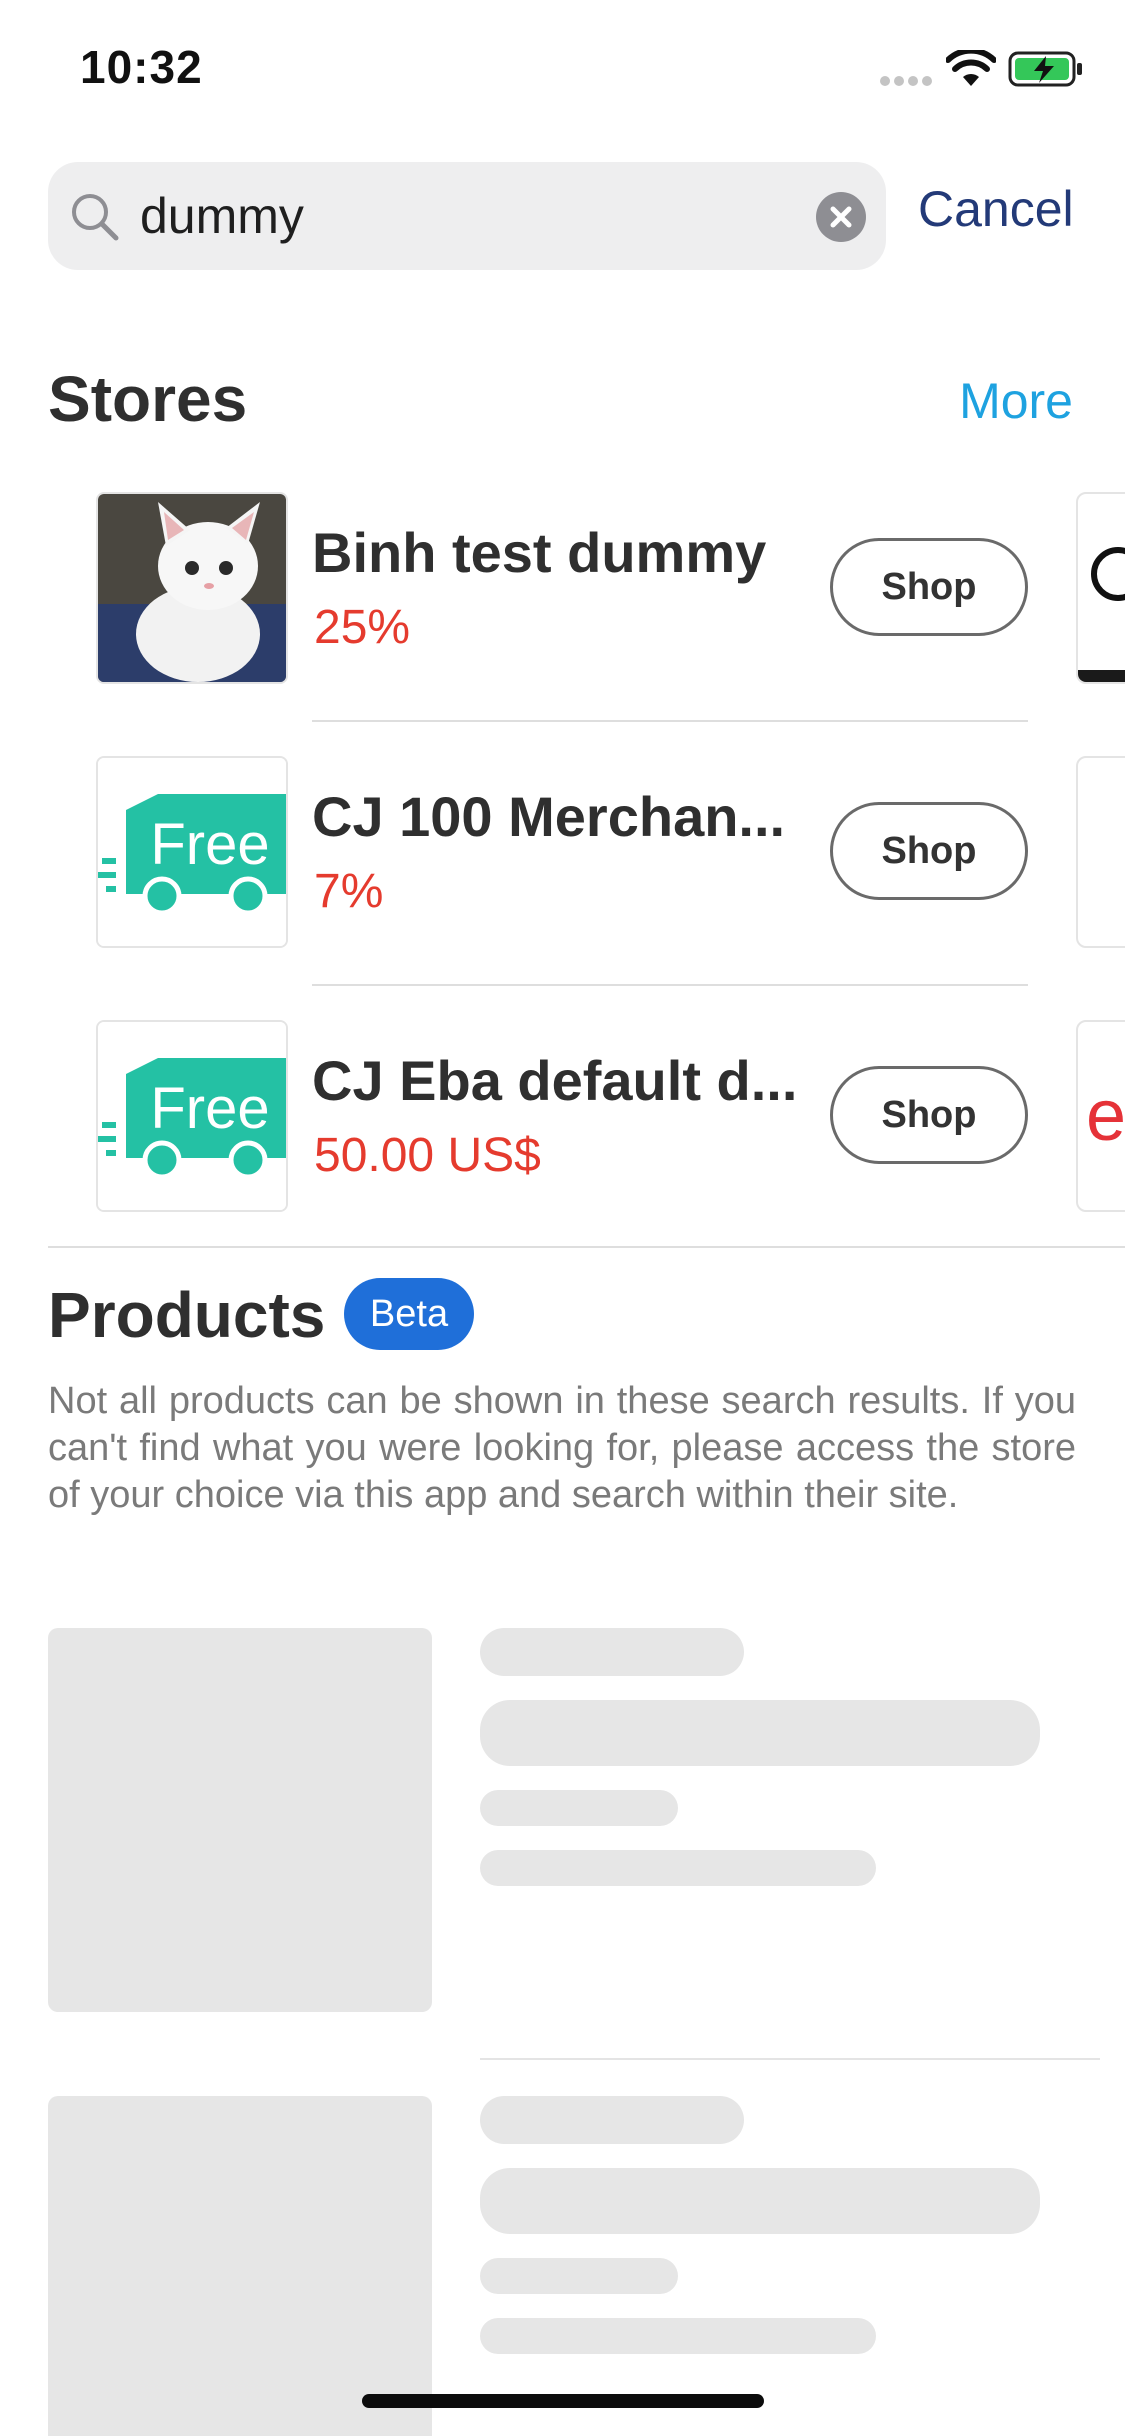 This screenshot has height=2436, width=1125. Describe the element at coordinates (141, 67) in the screenshot. I see `status-time: 10:32` at that location.